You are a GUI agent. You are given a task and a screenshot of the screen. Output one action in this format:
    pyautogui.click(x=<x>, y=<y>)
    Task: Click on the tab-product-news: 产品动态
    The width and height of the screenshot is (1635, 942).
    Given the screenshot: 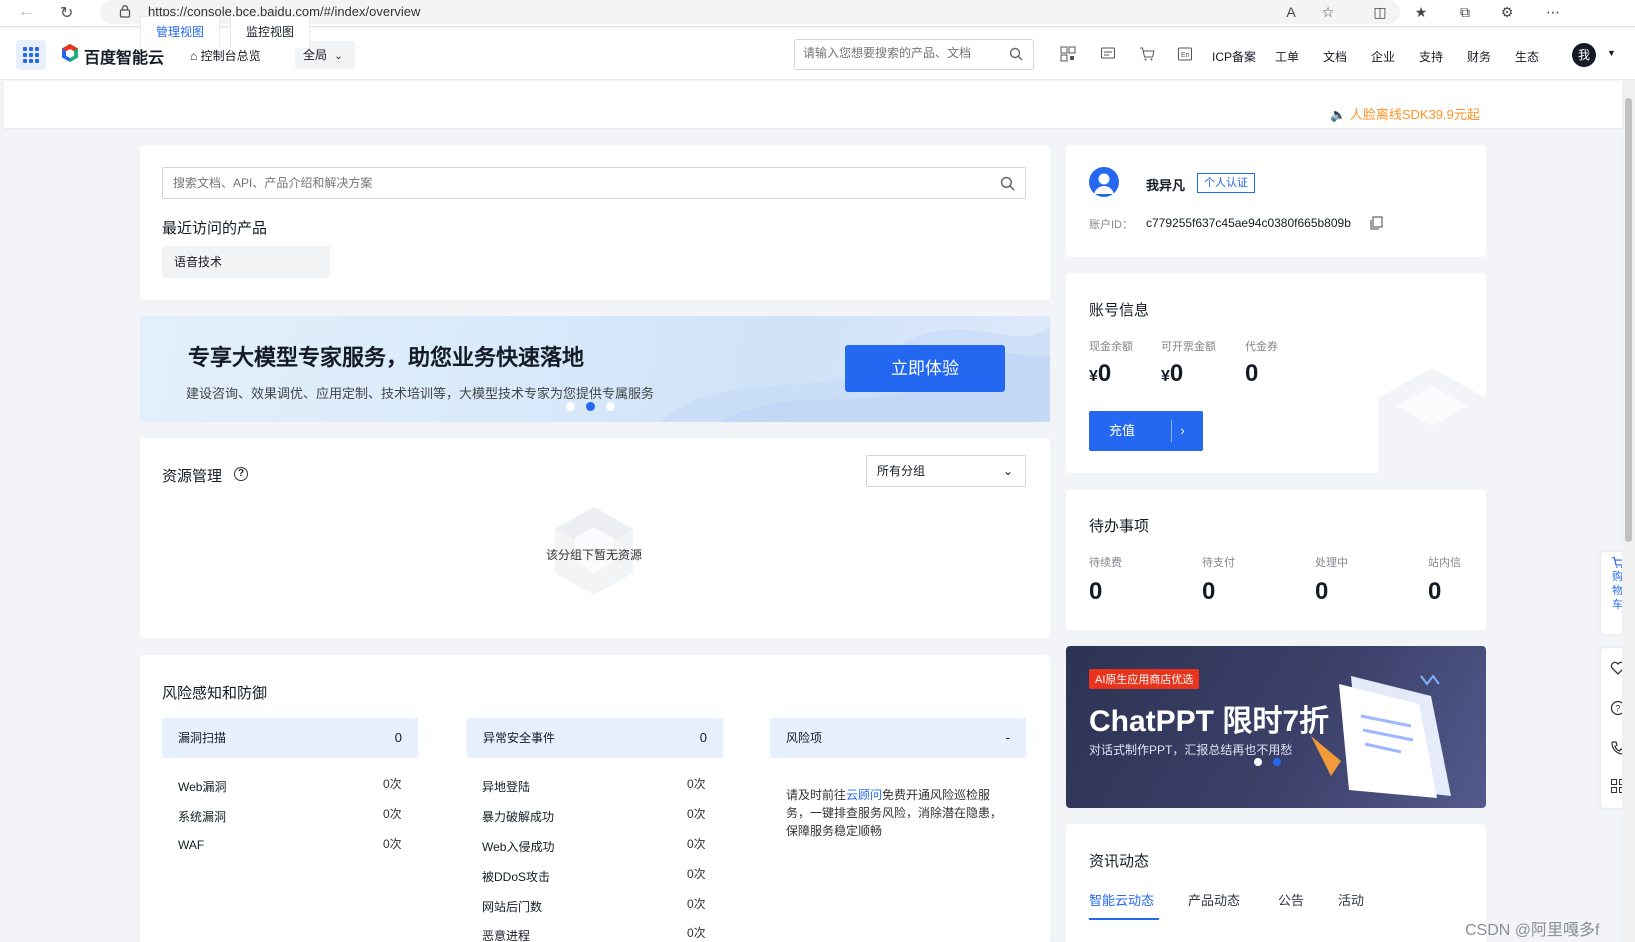 What is the action you would take?
    pyautogui.click(x=1214, y=899)
    